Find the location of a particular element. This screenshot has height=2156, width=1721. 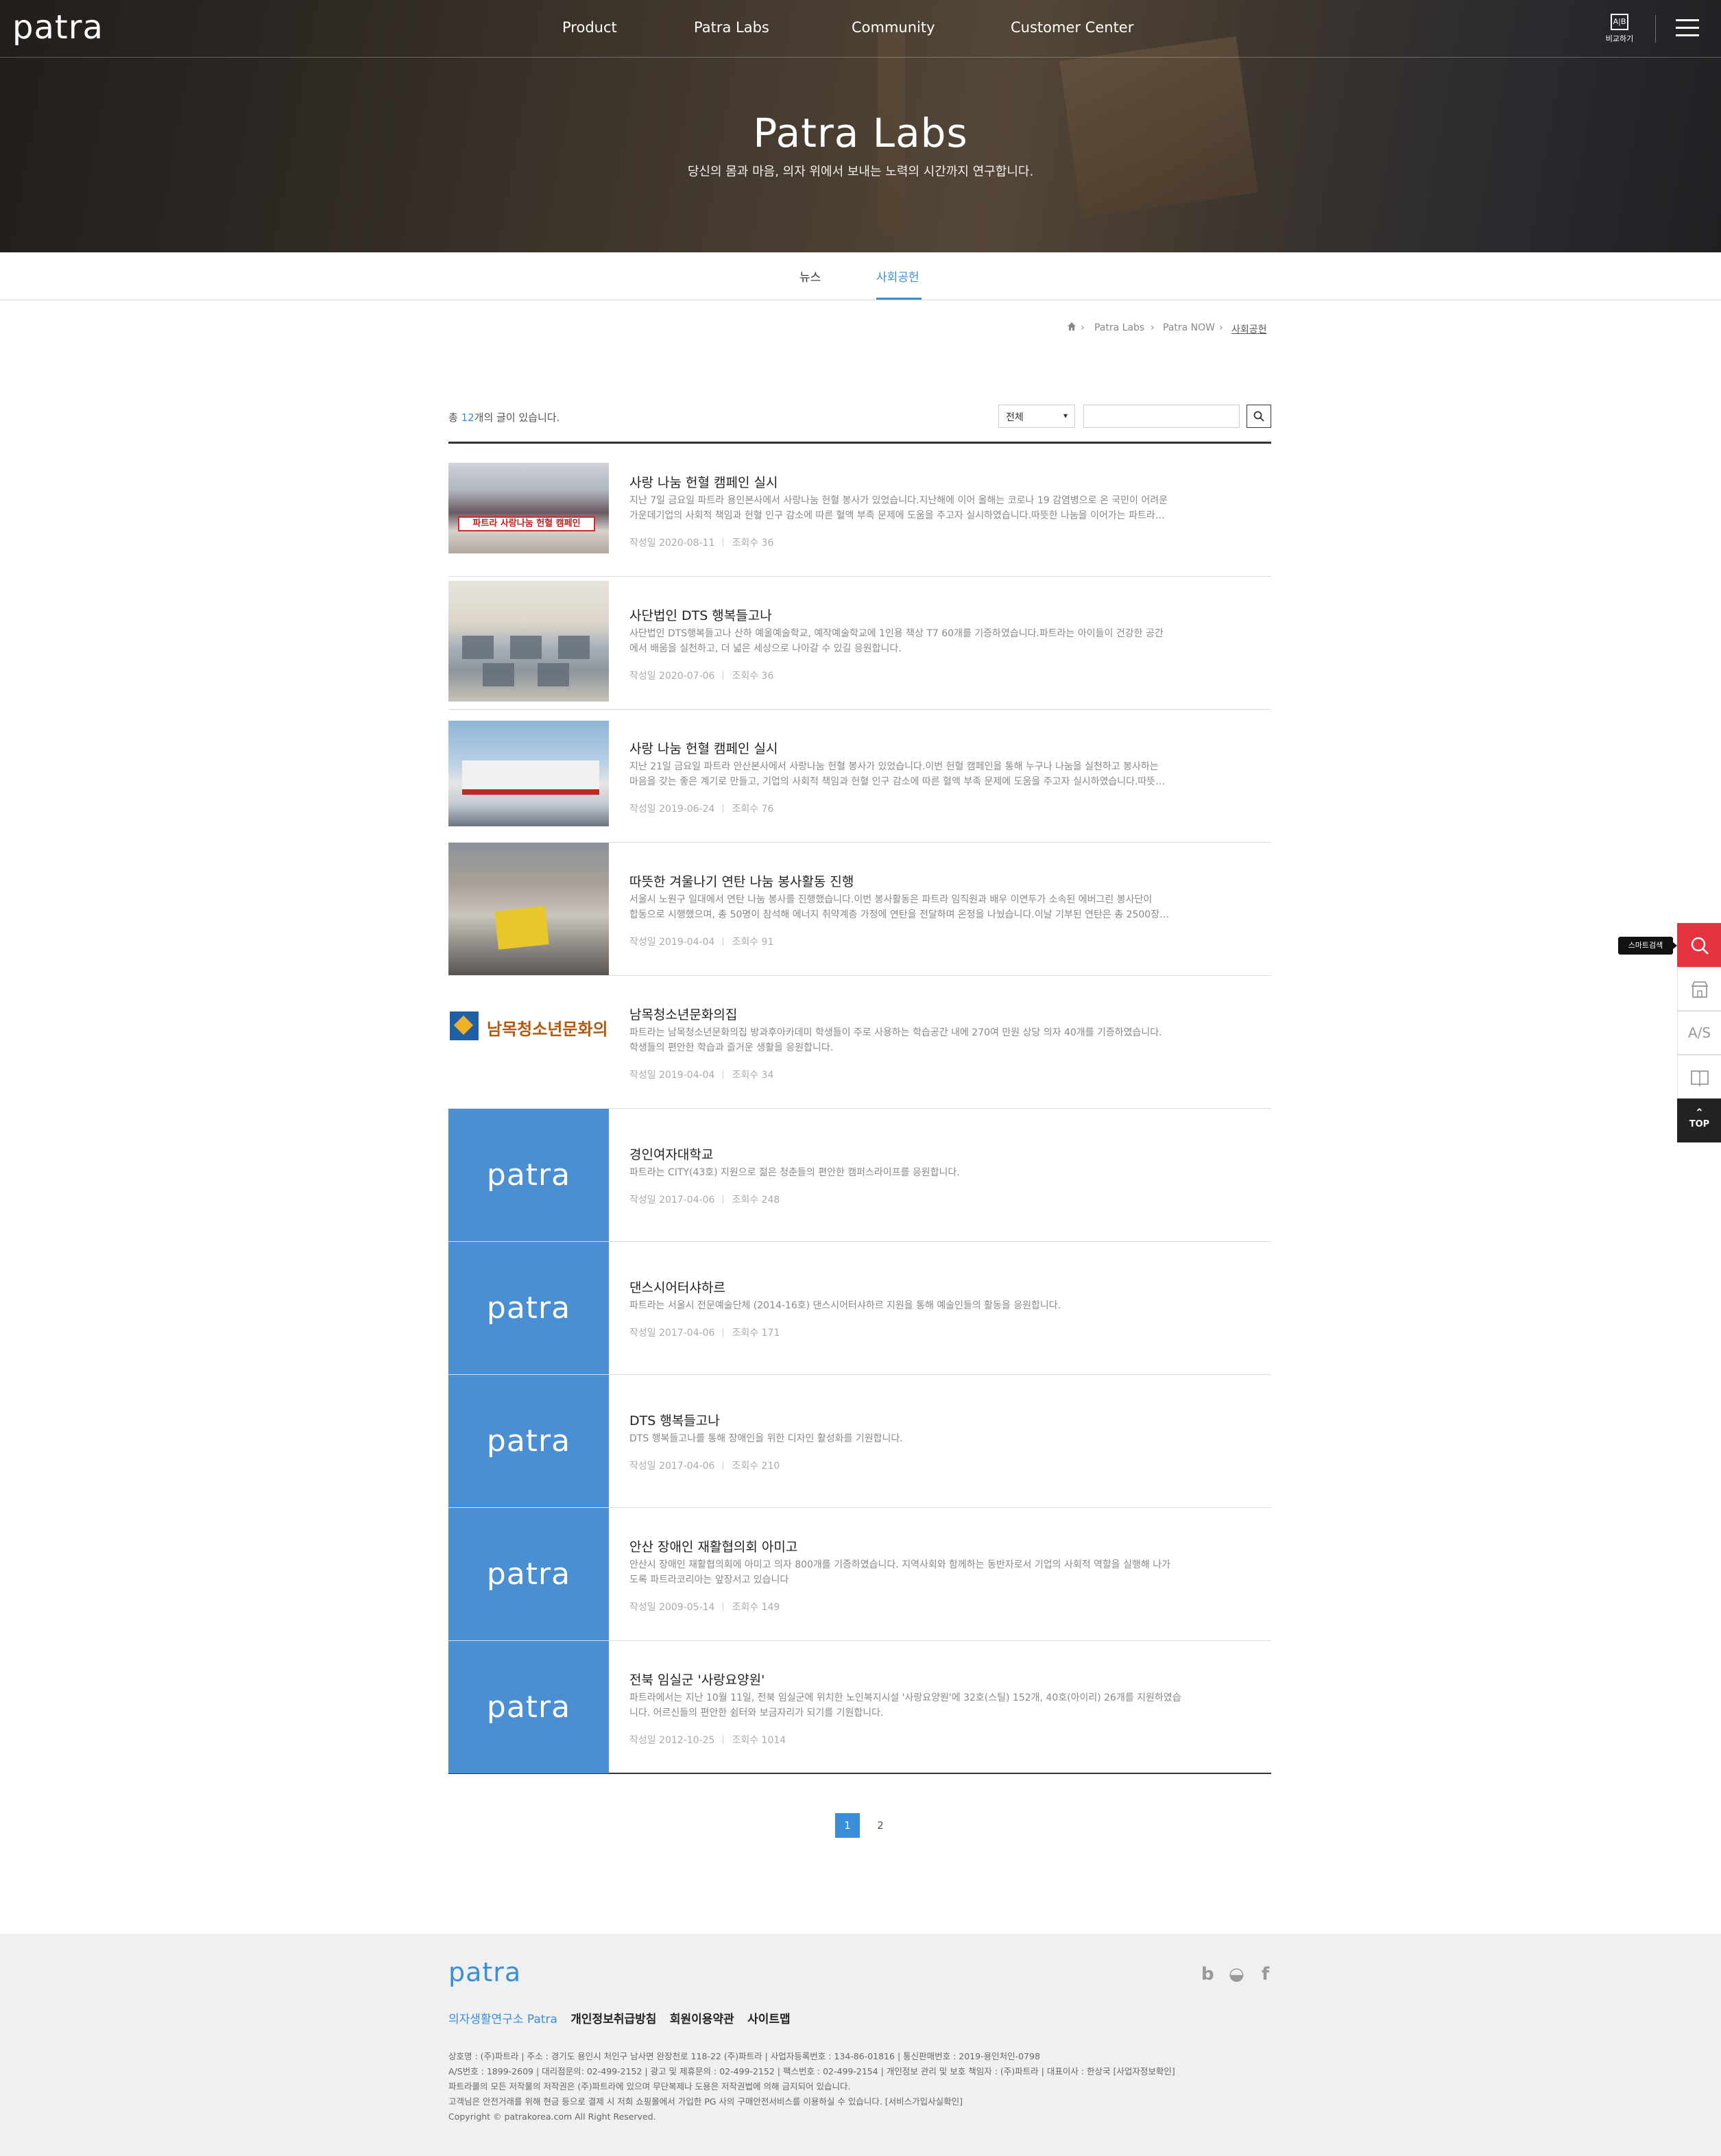

nav-community: Community is located at coordinates (893, 28).